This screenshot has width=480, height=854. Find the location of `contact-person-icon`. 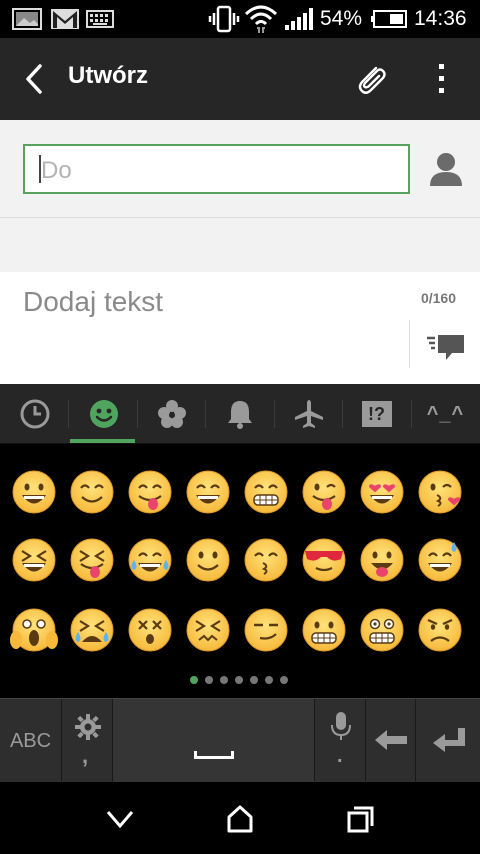

contact-person-icon is located at coordinates (446, 170).